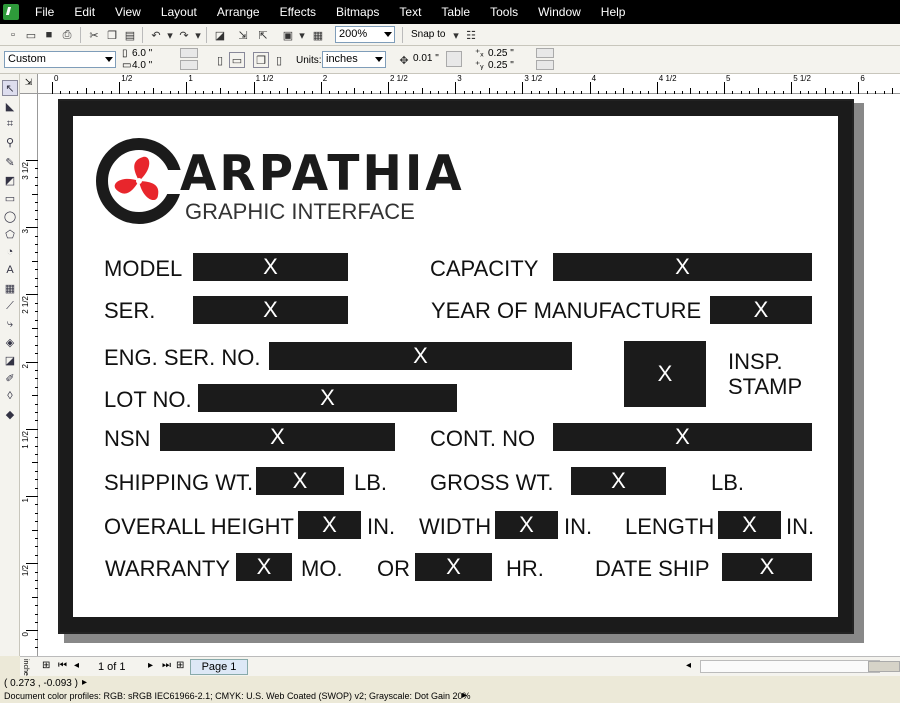 Image resolution: width=900 pixels, height=703 pixels. Describe the element at coordinates (669, 527) in the screenshot. I see `length-label: LENGTH` at that location.